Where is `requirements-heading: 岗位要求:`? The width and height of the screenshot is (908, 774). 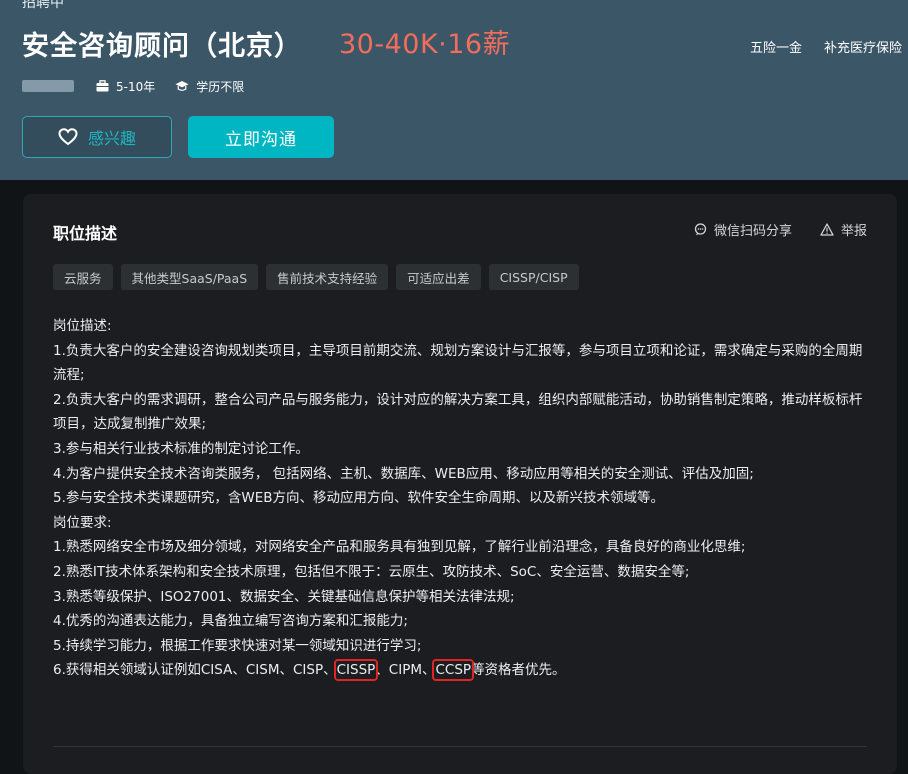 requirements-heading: 岗位要求: is located at coordinates (82, 522).